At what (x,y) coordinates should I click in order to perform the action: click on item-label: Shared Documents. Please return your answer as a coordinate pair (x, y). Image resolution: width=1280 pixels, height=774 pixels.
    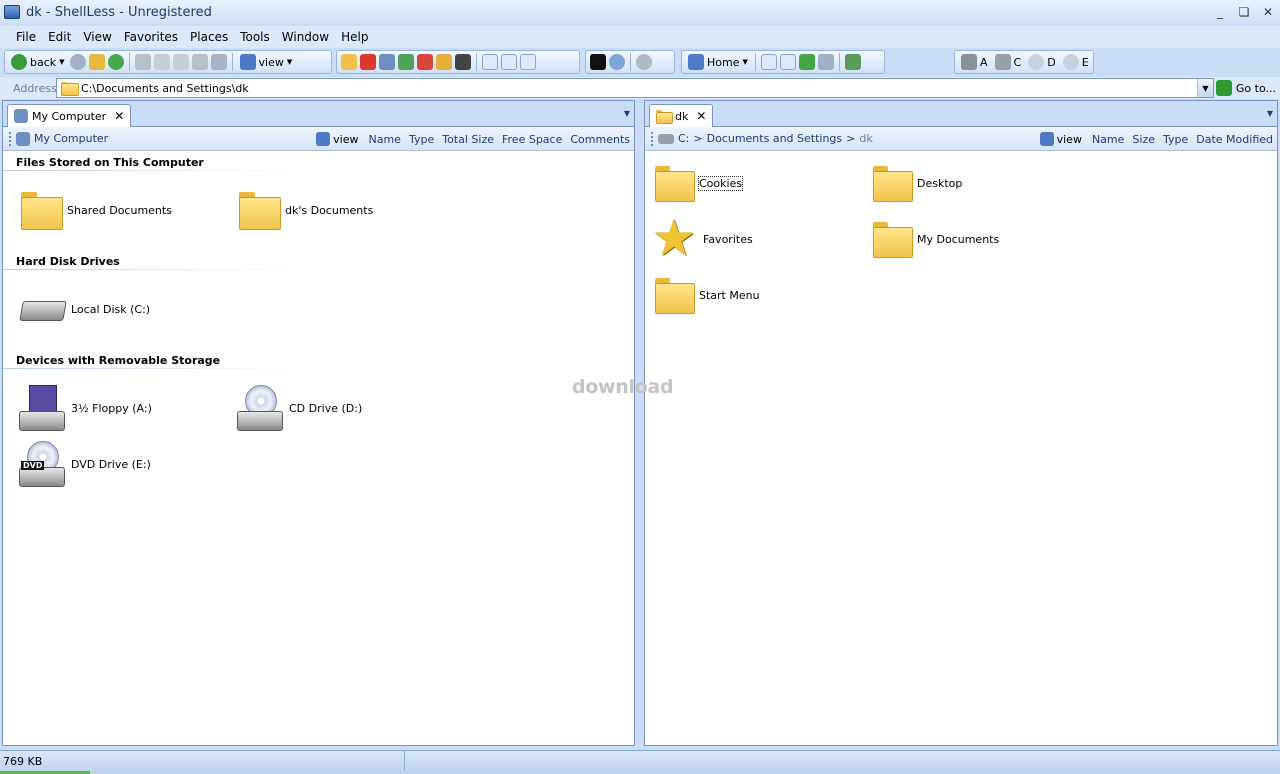
    Looking at the image, I should click on (119, 210).